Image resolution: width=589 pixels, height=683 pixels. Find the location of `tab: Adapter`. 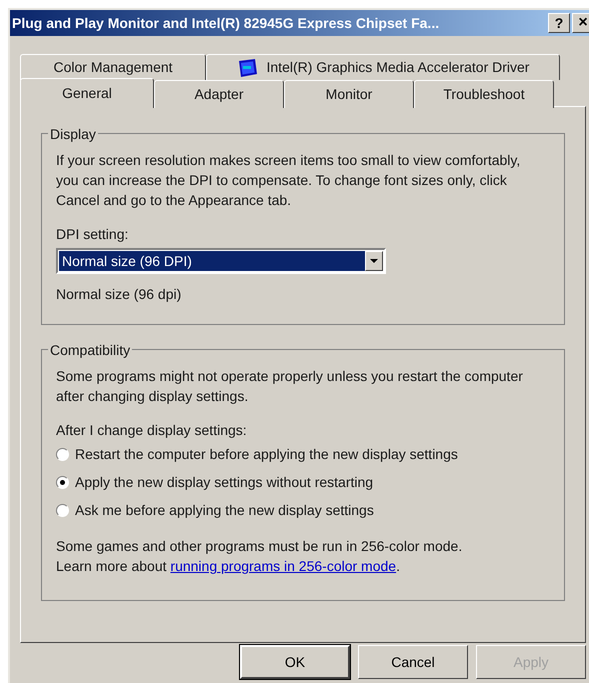

tab: Adapter is located at coordinates (219, 94).